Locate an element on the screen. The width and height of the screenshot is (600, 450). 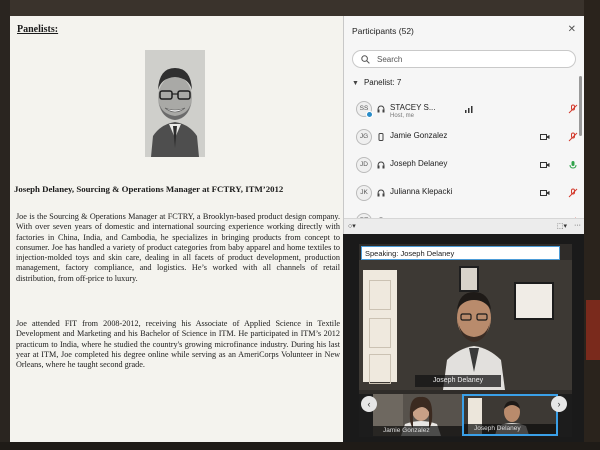
panelist-headshot is located at coordinates (175, 103).